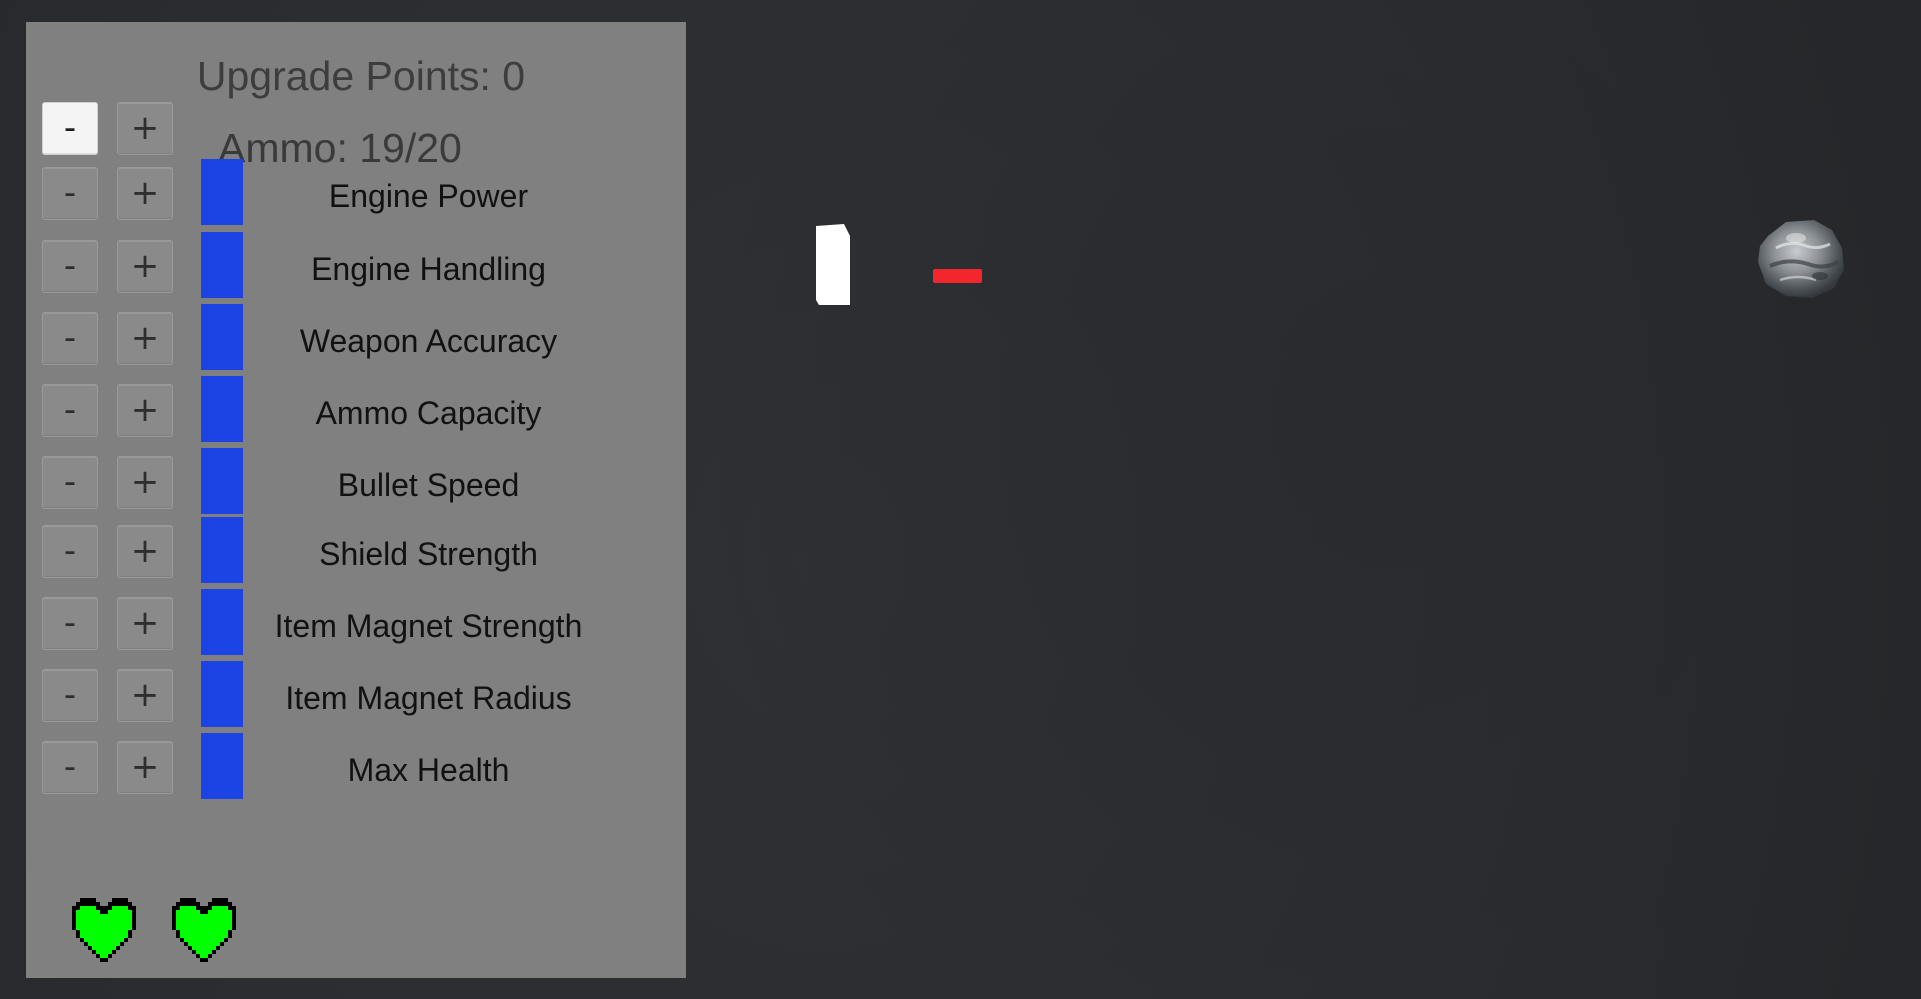 This screenshot has width=1921, height=999. What do you see at coordinates (428, 196) in the screenshot?
I see `engine-power-label: Engine Power` at bounding box center [428, 196].